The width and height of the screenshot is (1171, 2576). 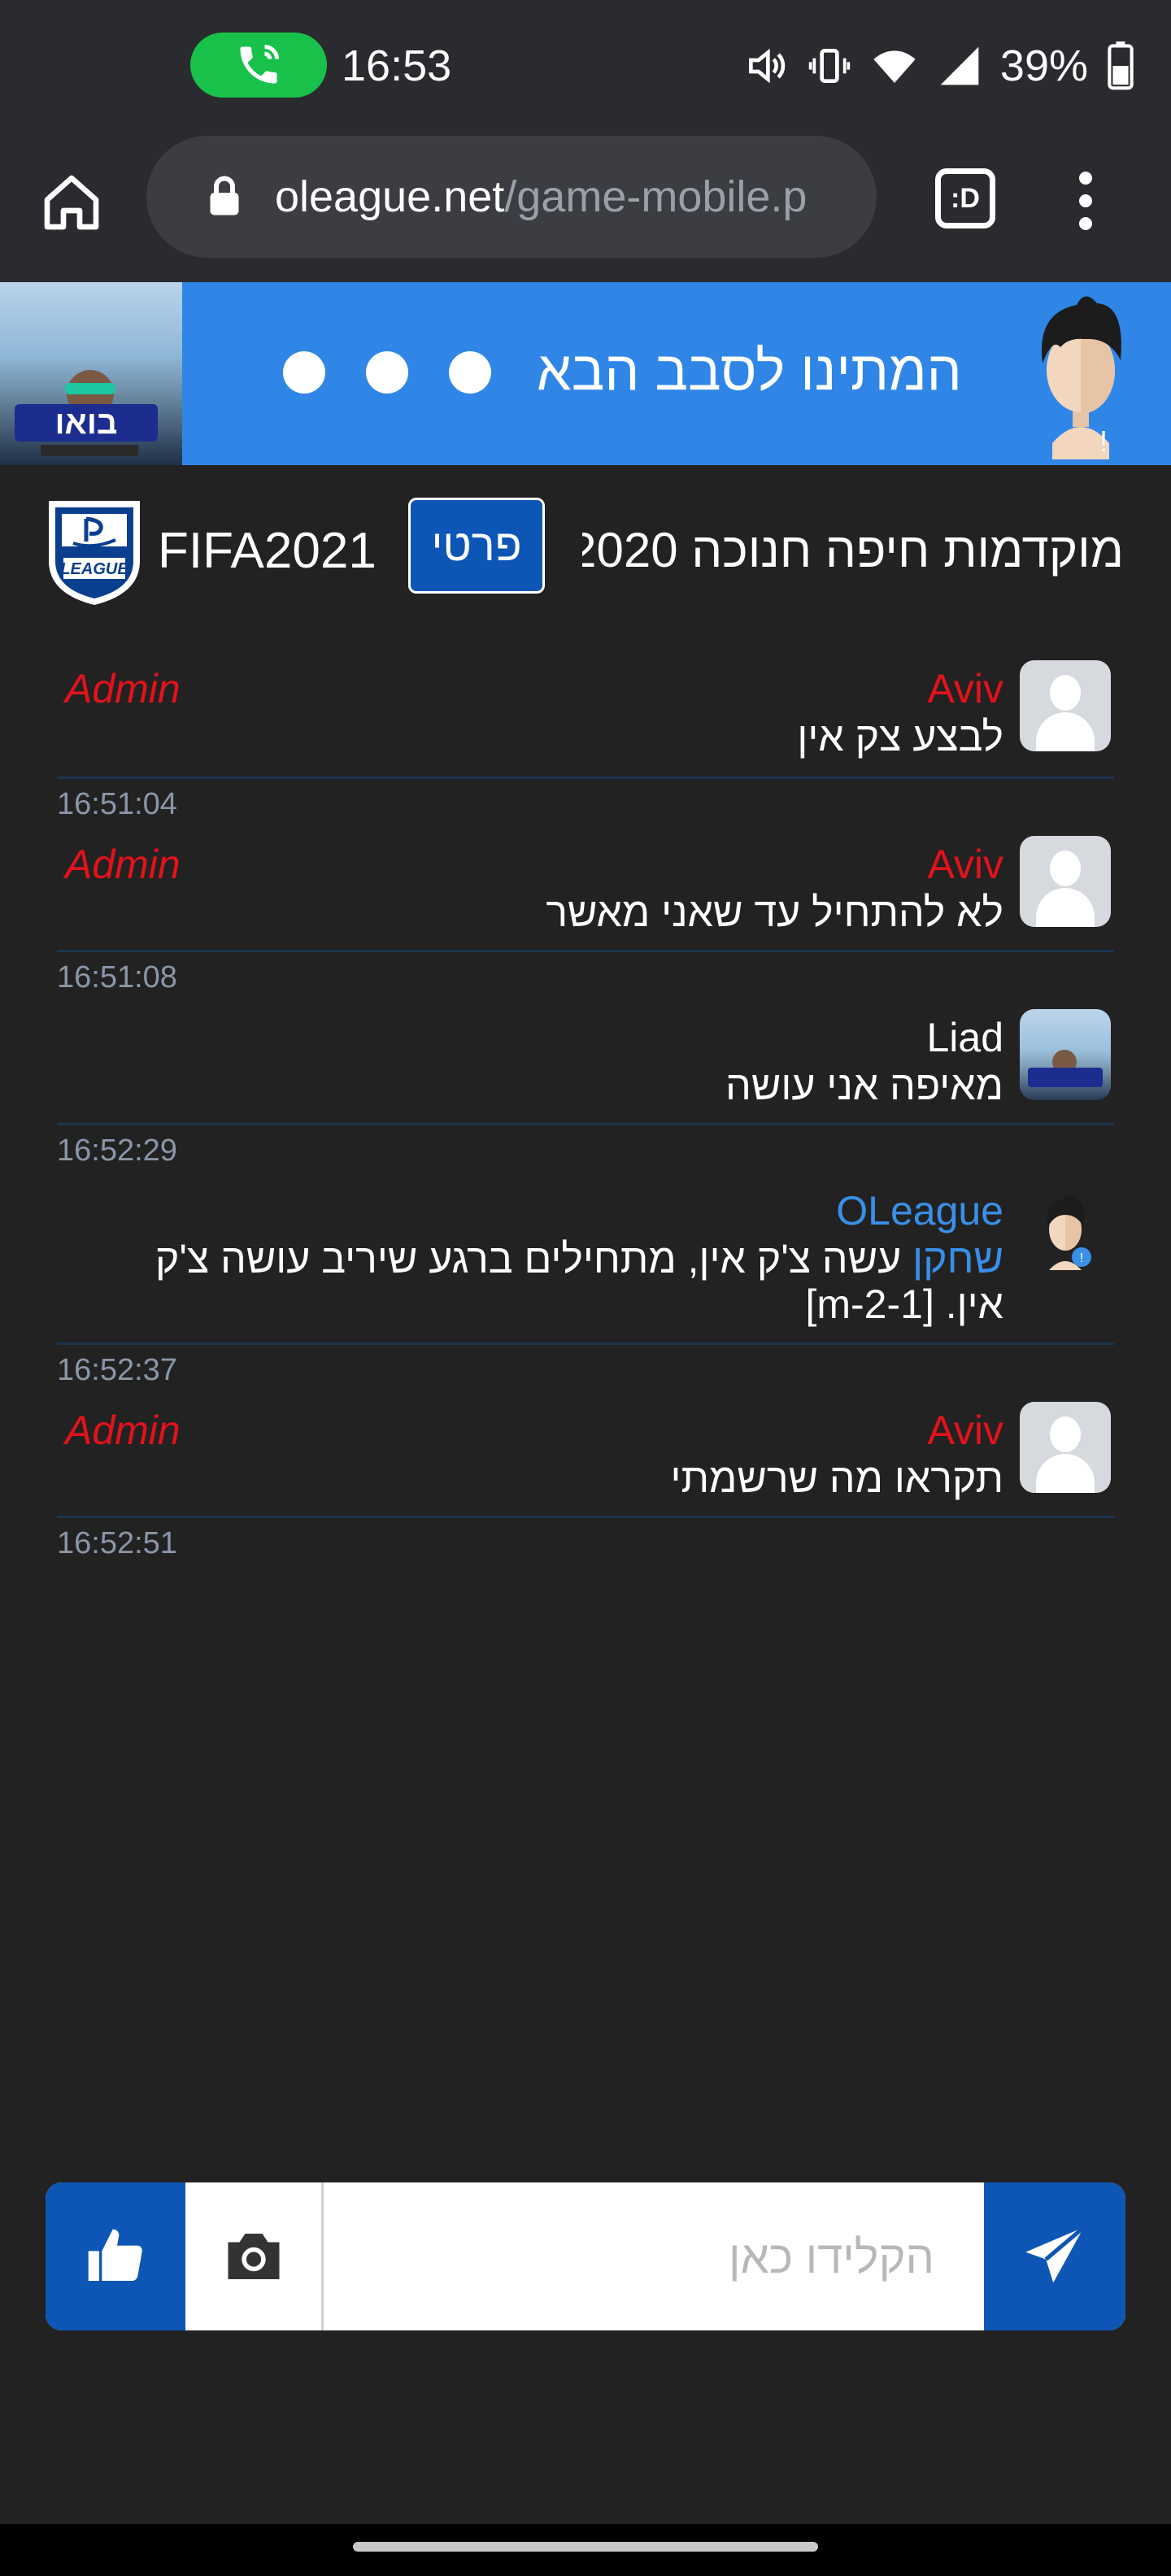 I want to click on status-icons: 39%, so click(x=939, y=66).